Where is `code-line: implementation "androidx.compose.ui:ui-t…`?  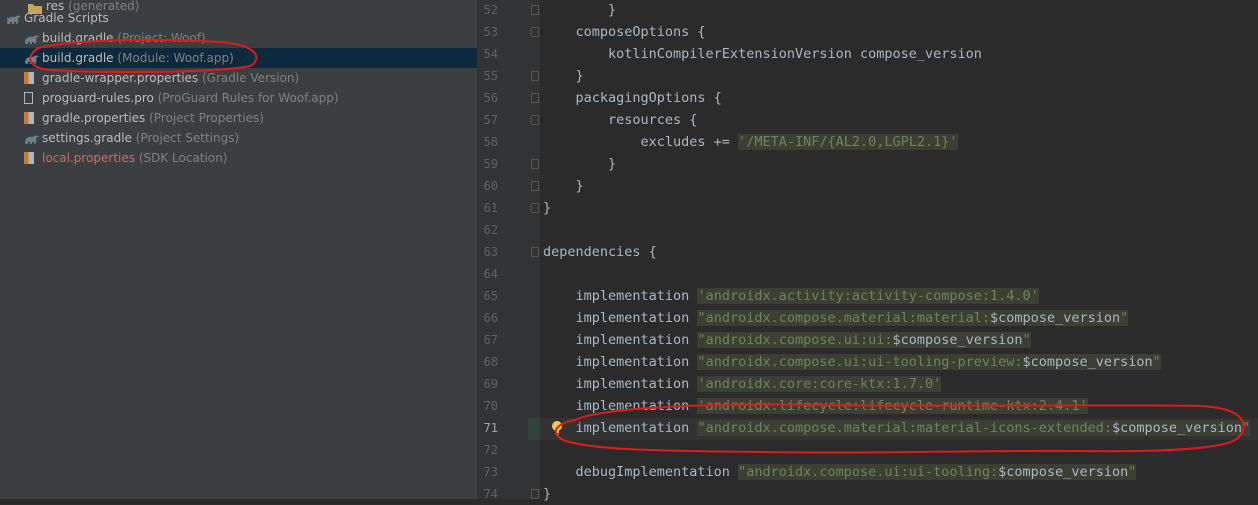 code-line: implementation "androidx.compose.ui:ui-t… is located at coordinates (852, 362).